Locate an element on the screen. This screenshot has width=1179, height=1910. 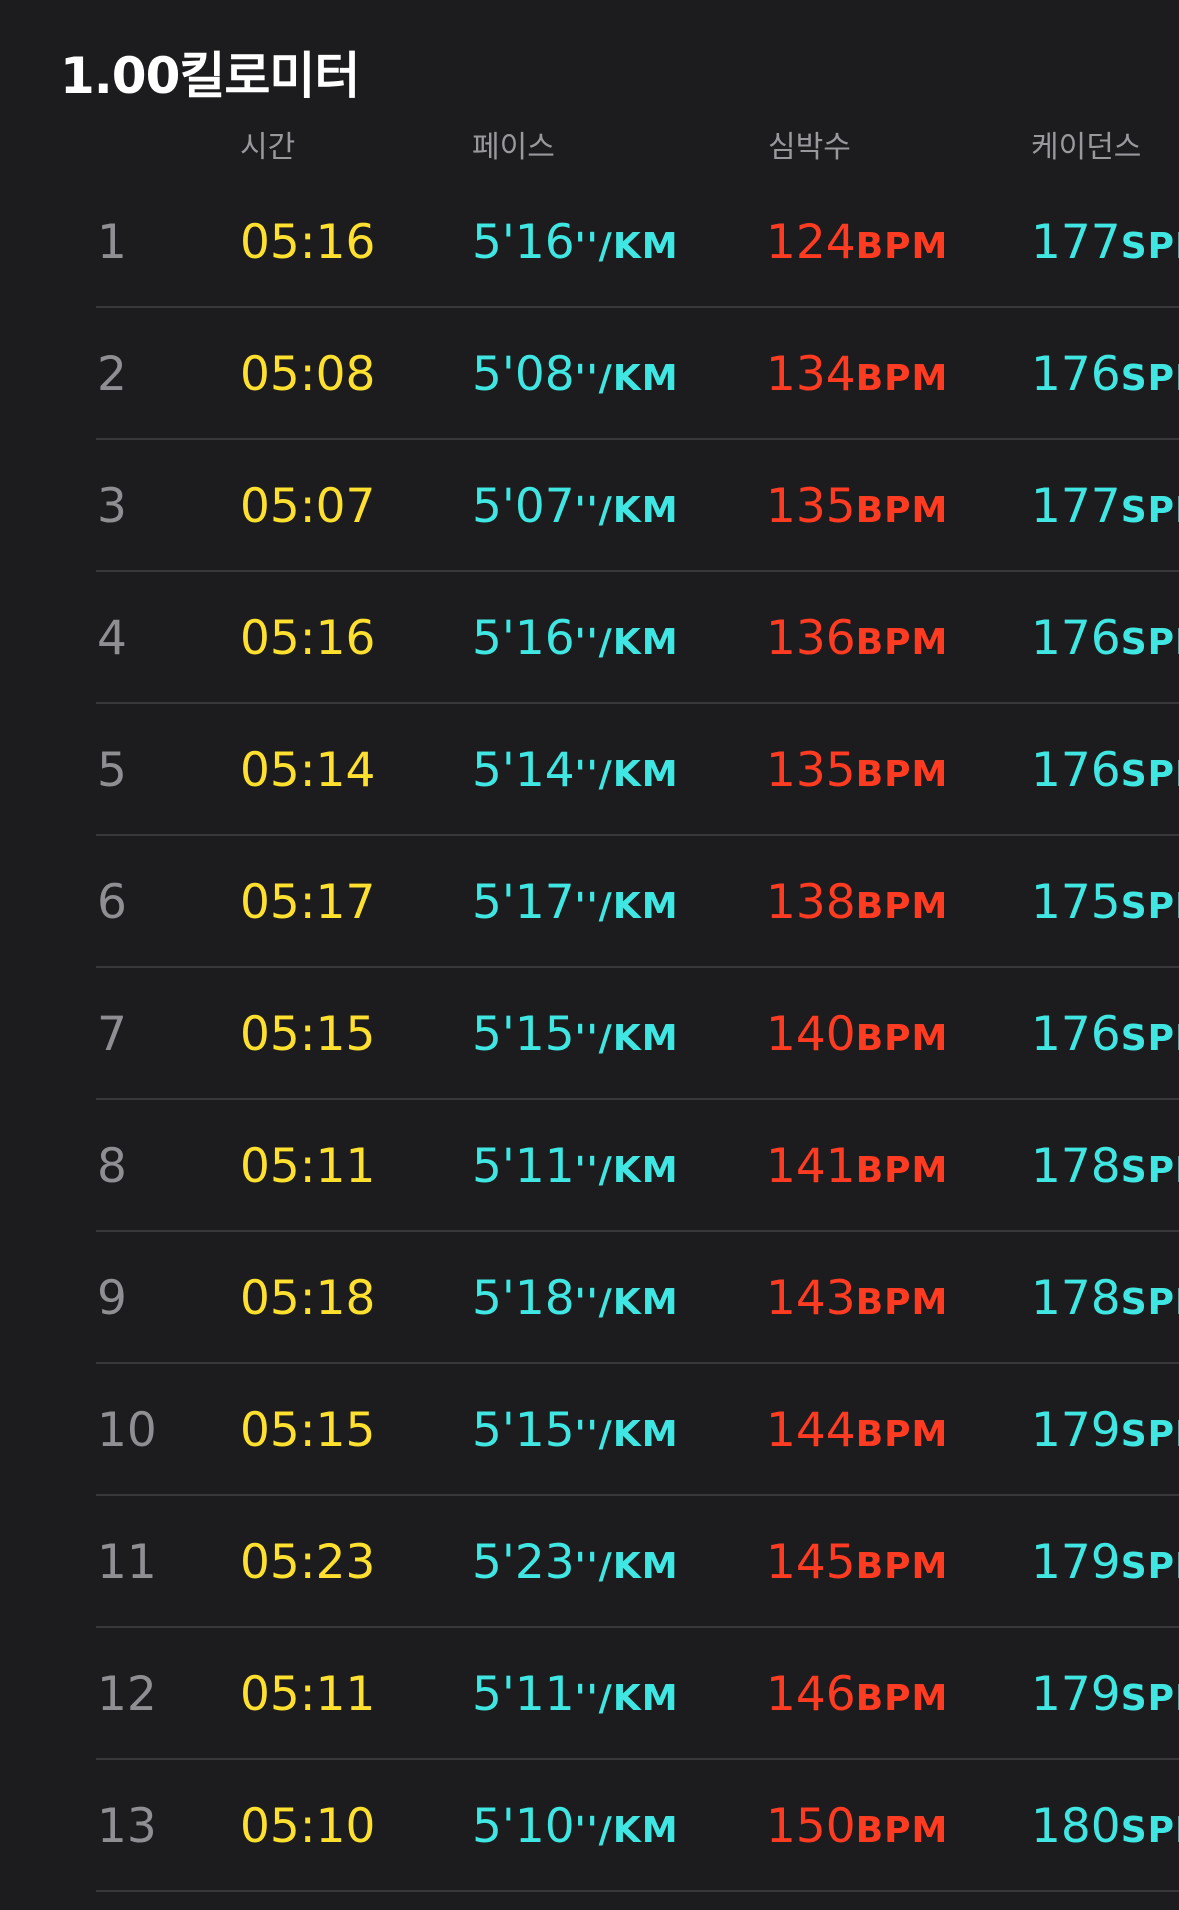
split-index: 5 is located at coordinates (112, 770).